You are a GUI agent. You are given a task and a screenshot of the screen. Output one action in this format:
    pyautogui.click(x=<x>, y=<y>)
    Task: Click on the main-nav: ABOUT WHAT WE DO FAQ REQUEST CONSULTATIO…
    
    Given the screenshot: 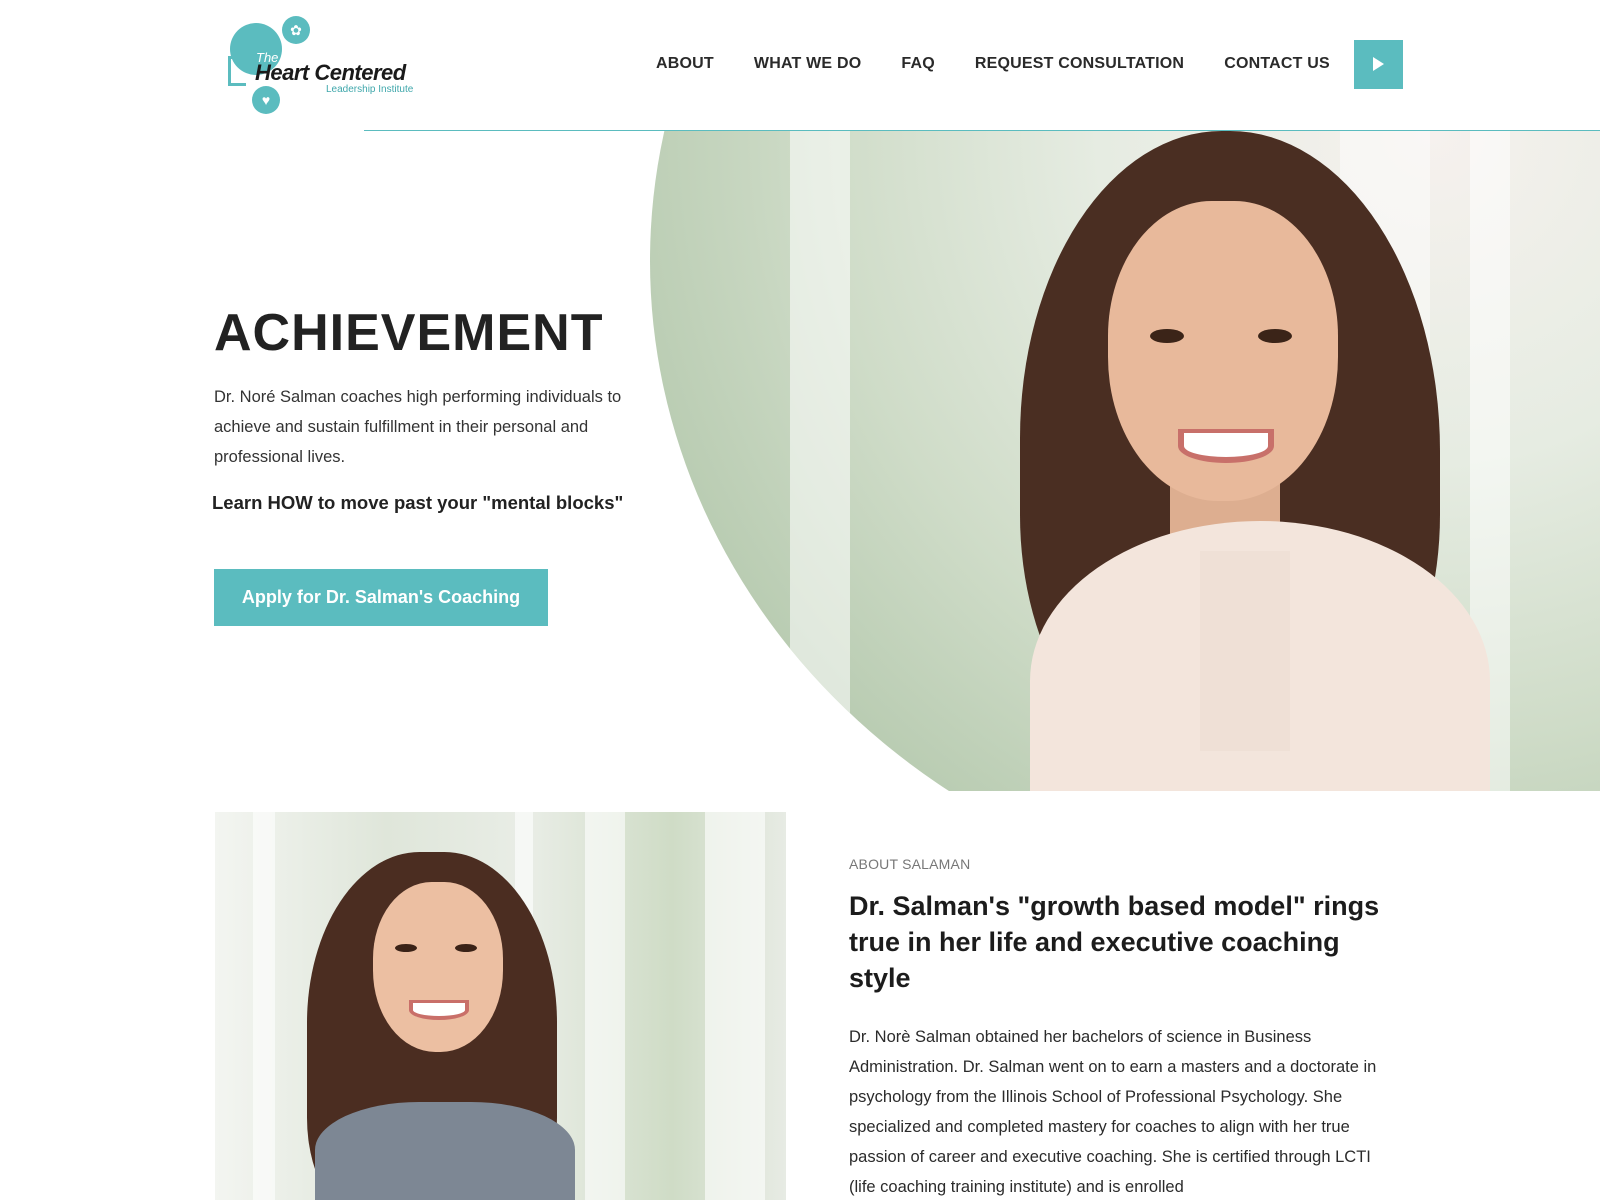 What is the action you would take?
    pyautogui.click(x=1029, y=64)
    